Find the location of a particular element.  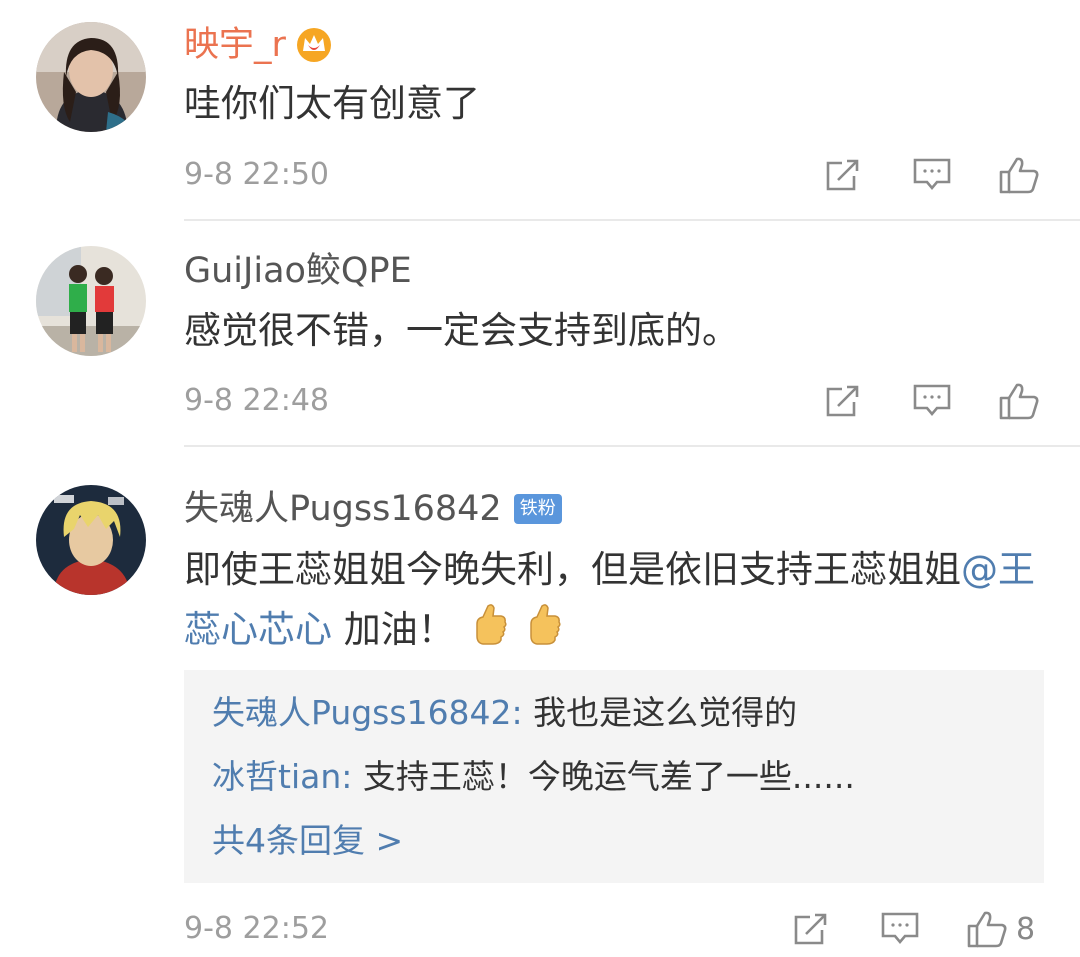

more-replies-link: 共4条回复 > is located at coordinates (307, 841).